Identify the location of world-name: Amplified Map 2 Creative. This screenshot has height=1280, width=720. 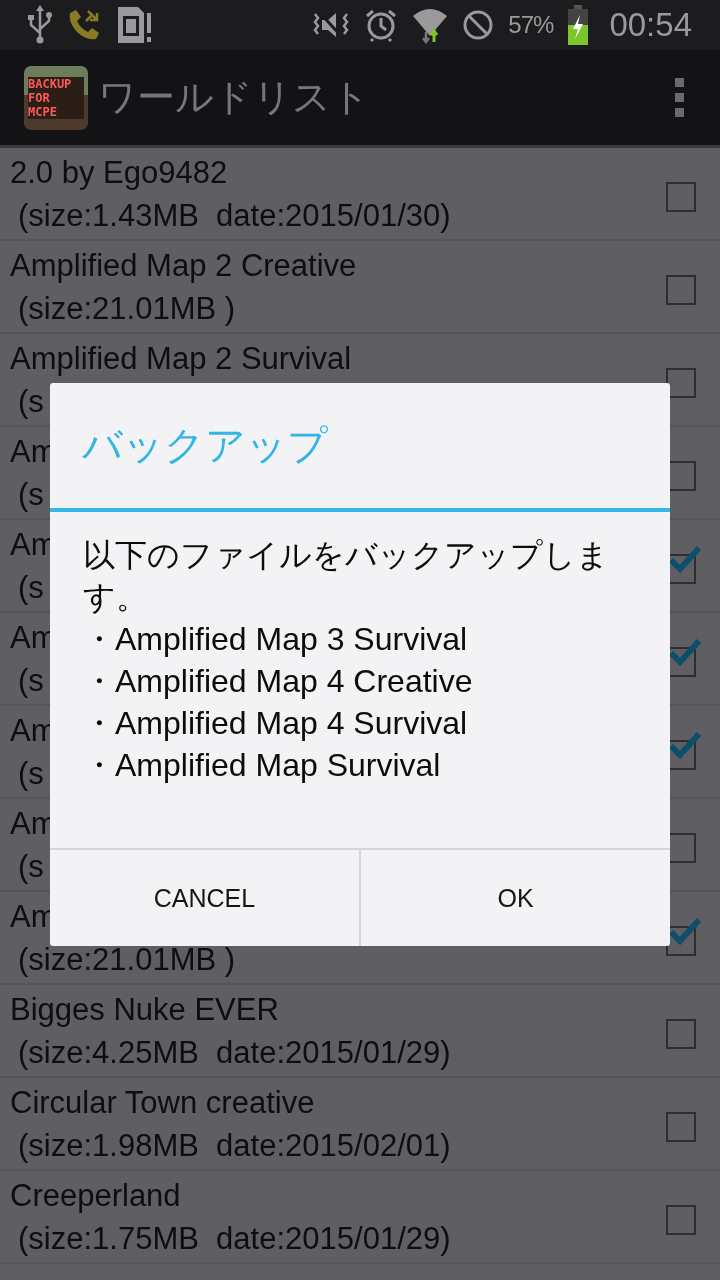
(183, 266).